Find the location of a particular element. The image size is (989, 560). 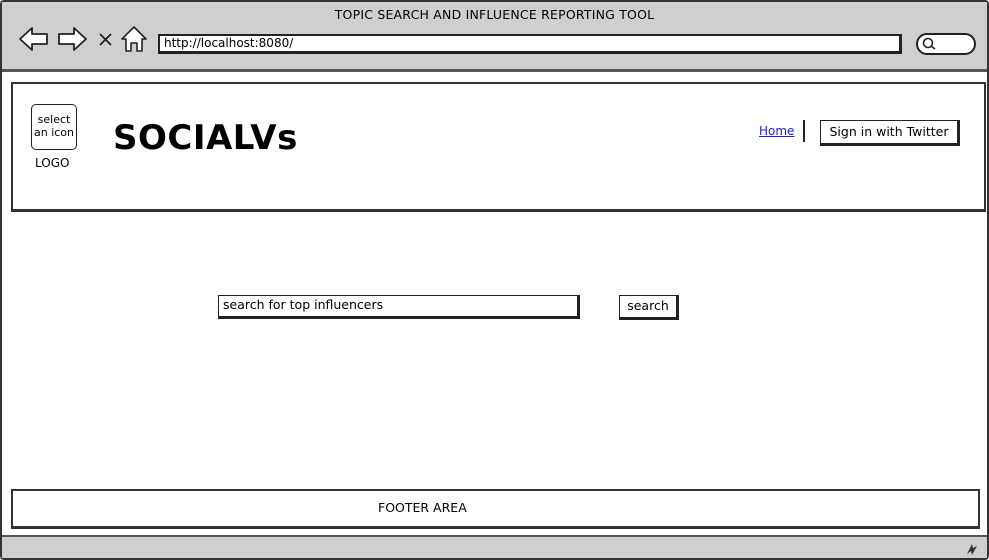

site-footer: FOOTER AREA is located at coordinates (495, 509).